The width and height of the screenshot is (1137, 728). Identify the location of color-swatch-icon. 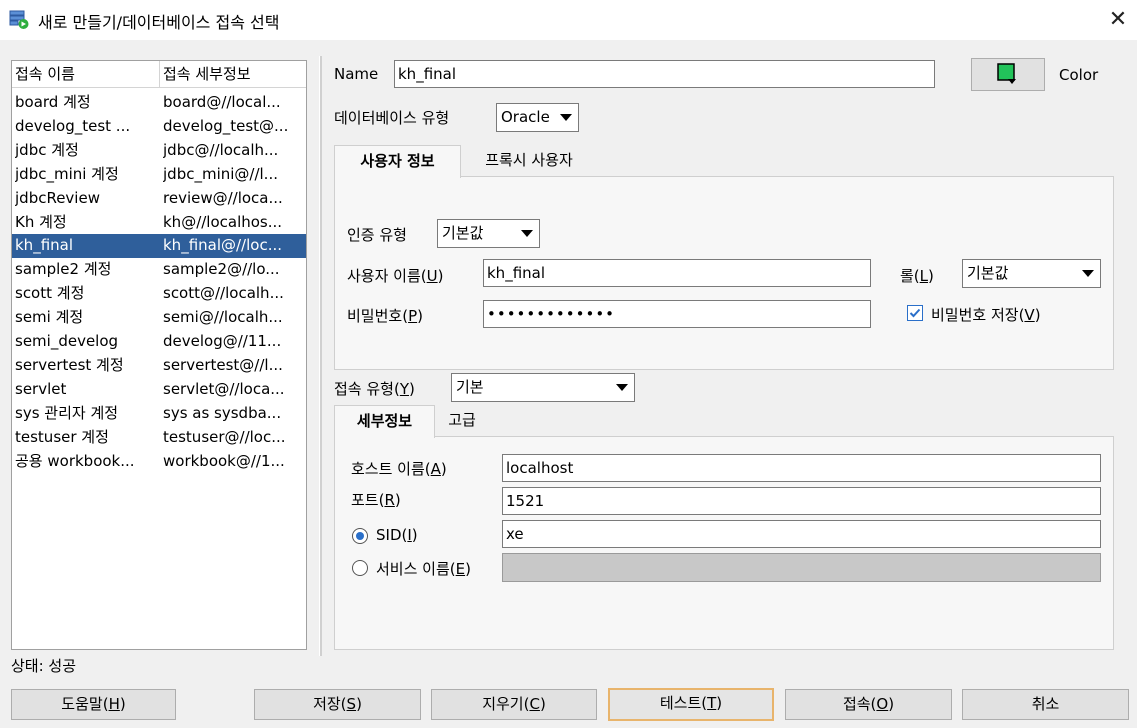
(1006, 73).